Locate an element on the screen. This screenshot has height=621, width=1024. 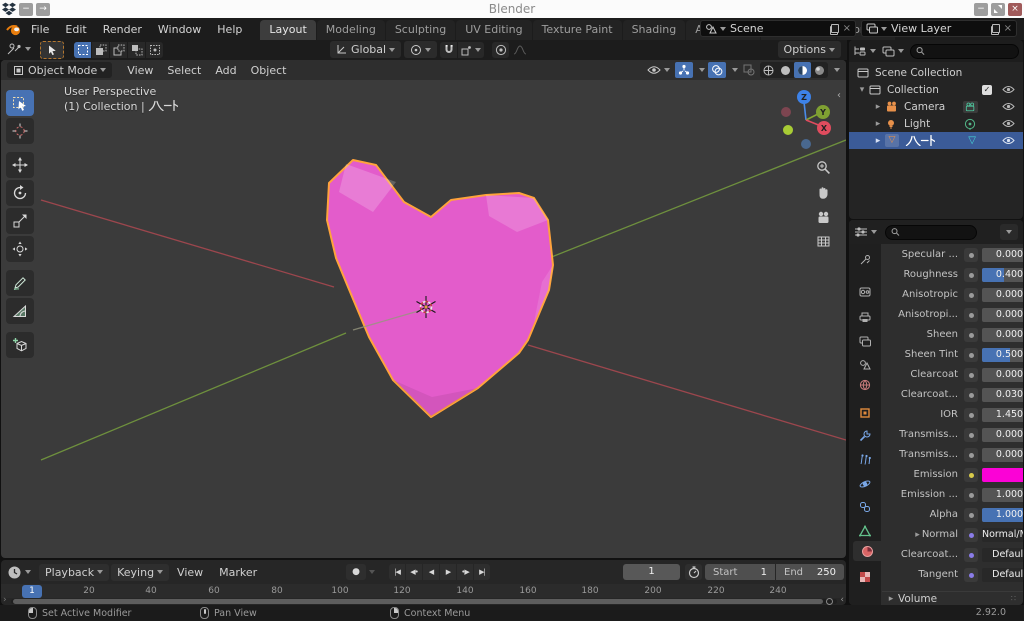
collapse-arrow: ‹ is located at coordinates (842, 600).